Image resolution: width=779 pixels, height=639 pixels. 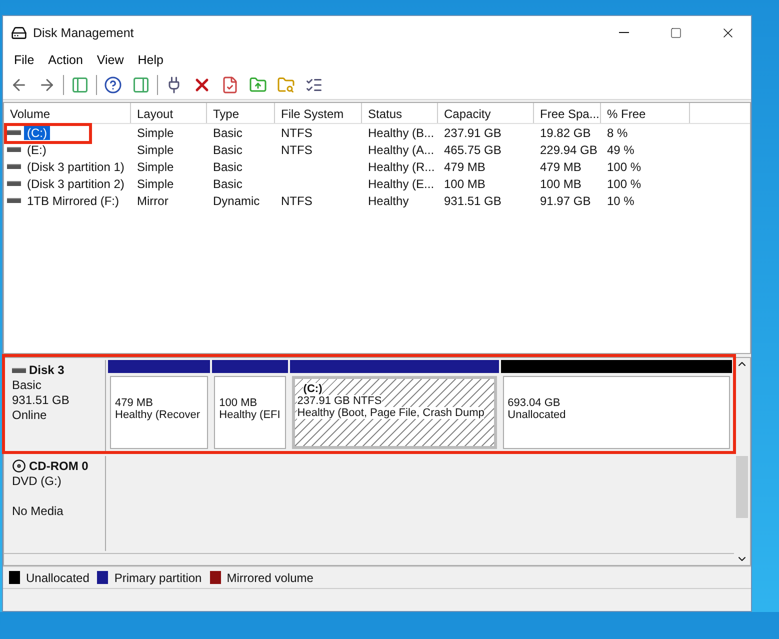 What do you see at coordinates (645, 113) in the screenshot?
I see `column-header: % Free` at bounding box center [645, 113].